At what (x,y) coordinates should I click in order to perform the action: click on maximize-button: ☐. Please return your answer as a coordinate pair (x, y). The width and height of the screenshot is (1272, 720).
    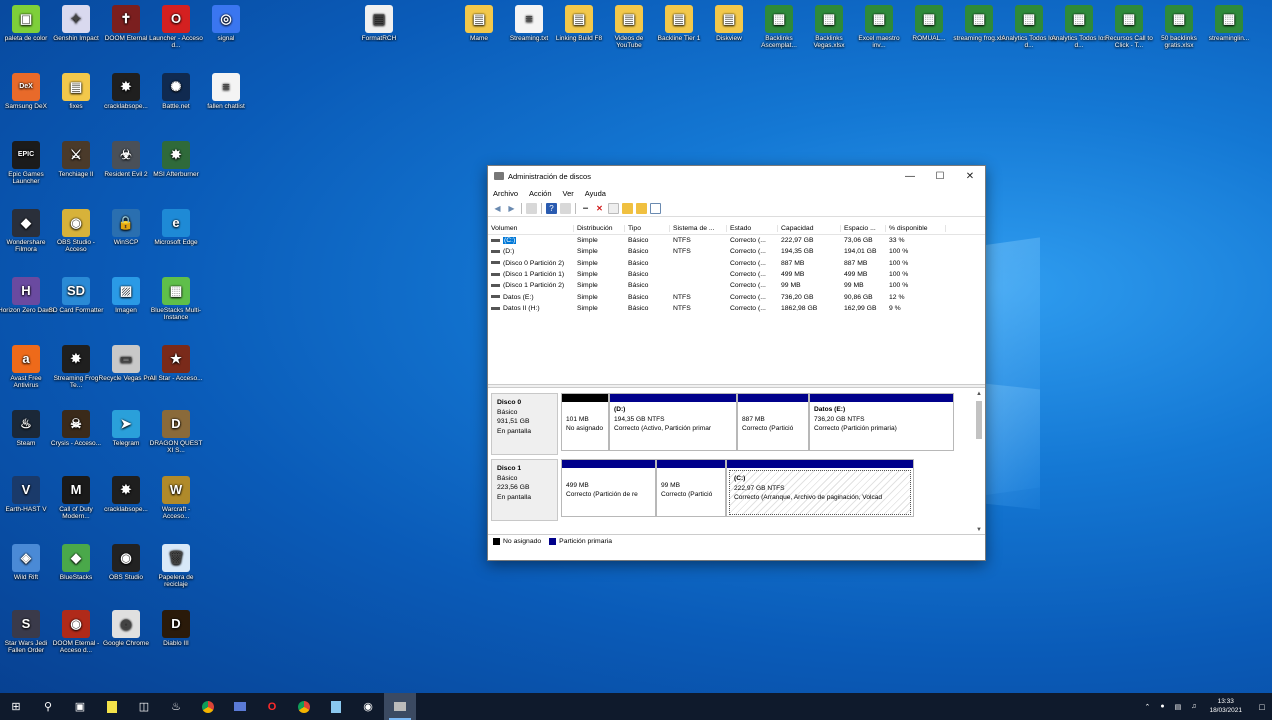
    Looking at the image, I should click on (940, 176).